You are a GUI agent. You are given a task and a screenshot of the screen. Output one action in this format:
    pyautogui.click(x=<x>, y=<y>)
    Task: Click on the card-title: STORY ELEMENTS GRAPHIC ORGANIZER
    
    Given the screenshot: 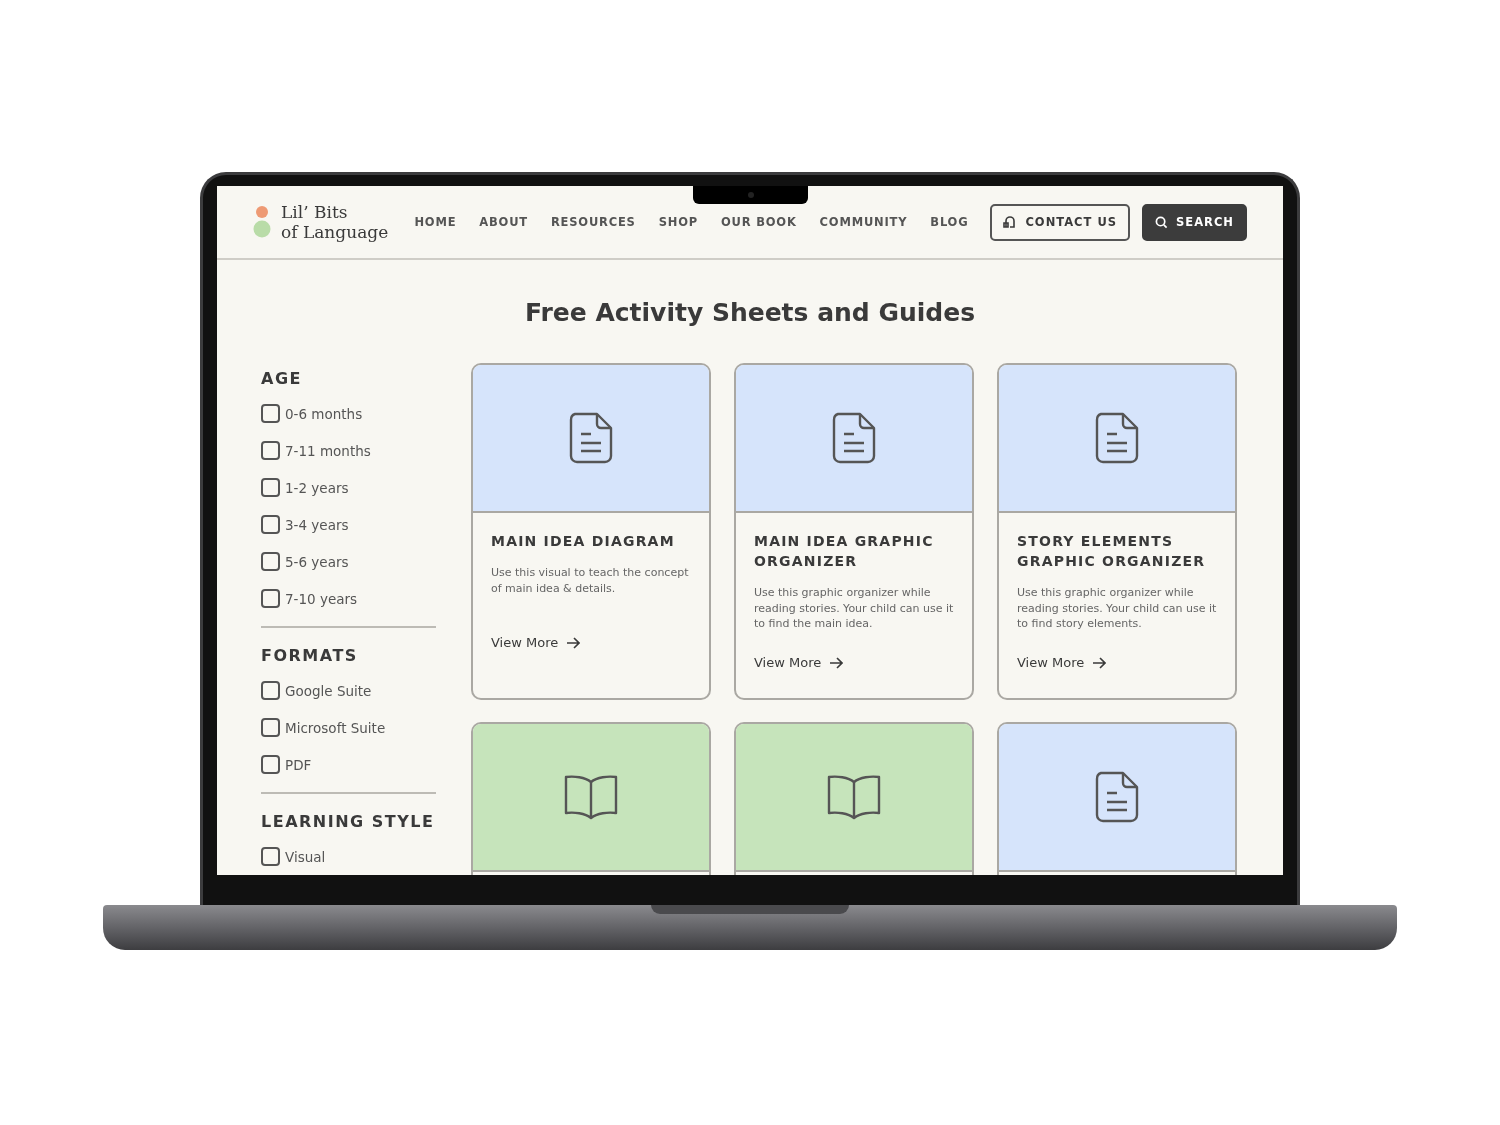 What is the action you would take?
    pyautogui.click(x=1112, y=551)
    